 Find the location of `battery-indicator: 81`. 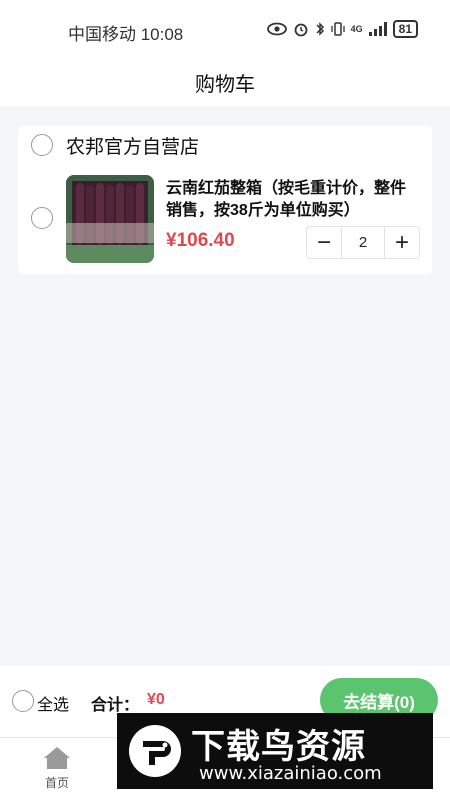

battery-indicator: 81 is located at coordinates (405, 29).